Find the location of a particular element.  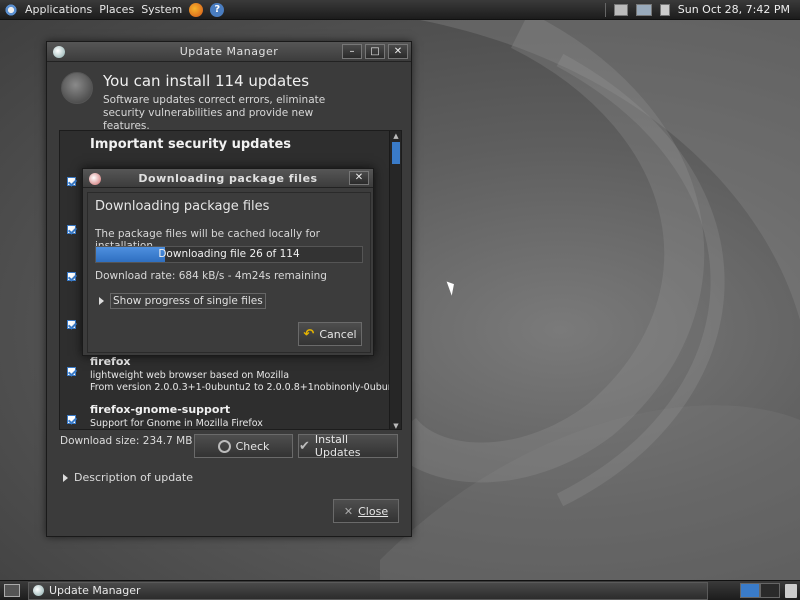

maximize-button: □ is located at coordinates (375, 51).